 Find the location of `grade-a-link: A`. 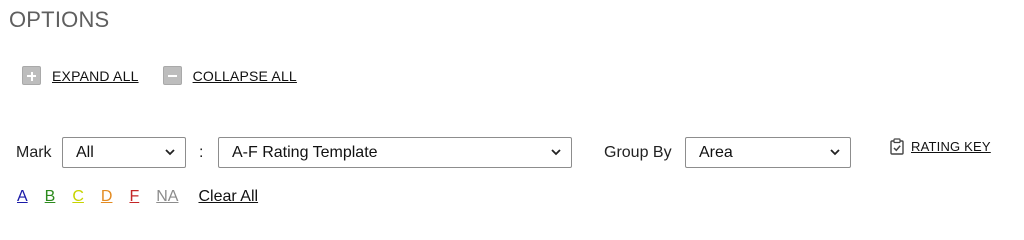

grade-a-link: A is located at coordinates (22, 197).